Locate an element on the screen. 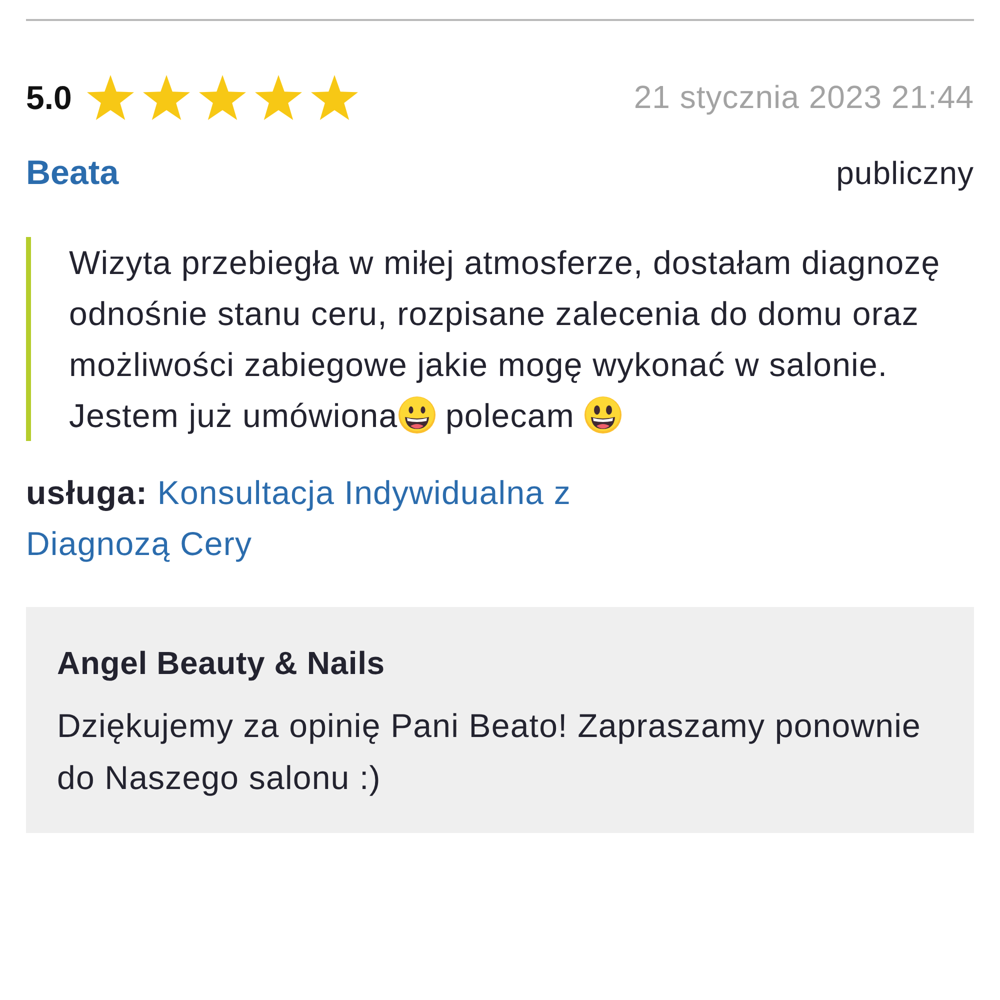  reply-text: Dziękujemy za opinię Pani Beato! Zapraszamy ponownie do Naszego salonu :) is located at coordinates (489, 752).